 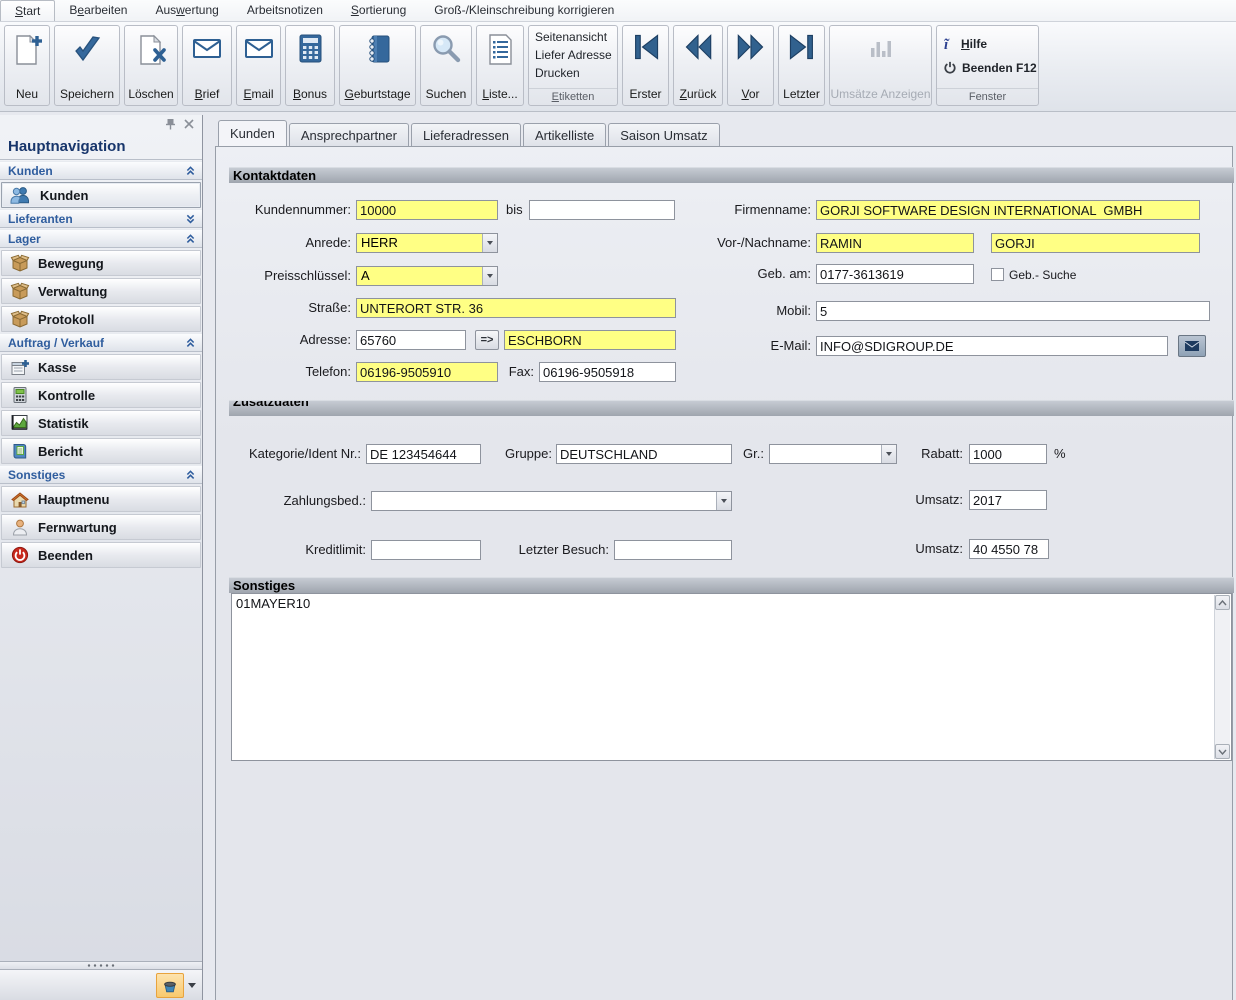 I want to click on sidebar-empty-area, so click(x=101, y=764).